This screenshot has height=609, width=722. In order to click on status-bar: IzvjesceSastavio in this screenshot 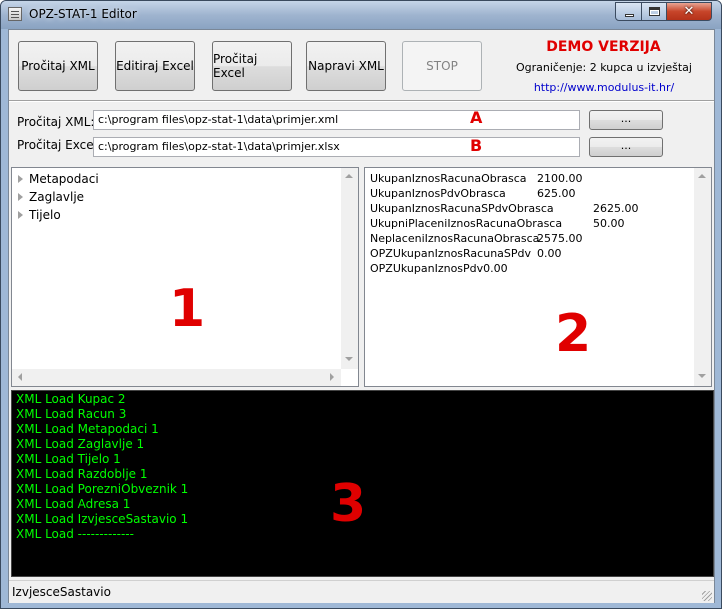, I will do `click(361, 591)`.